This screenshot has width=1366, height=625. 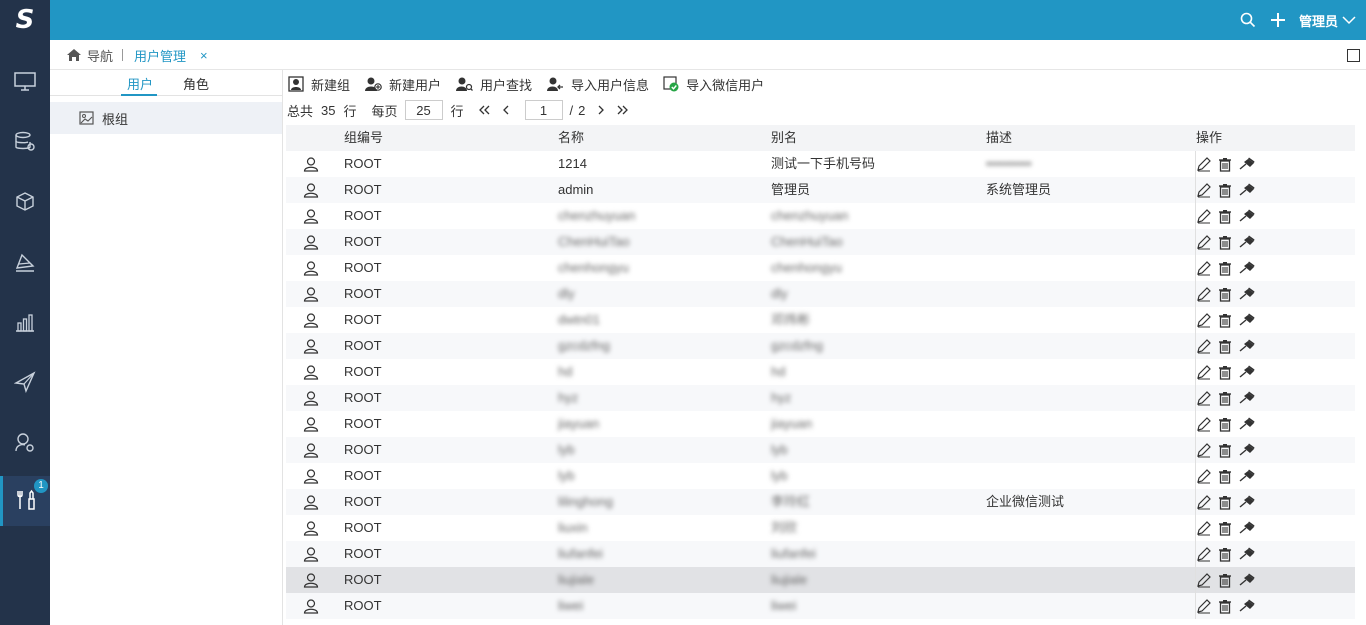 What do you see at coordinates (1248, 20) in the screenshot?
I see `search-icon` at bounding box center [1248, 20].